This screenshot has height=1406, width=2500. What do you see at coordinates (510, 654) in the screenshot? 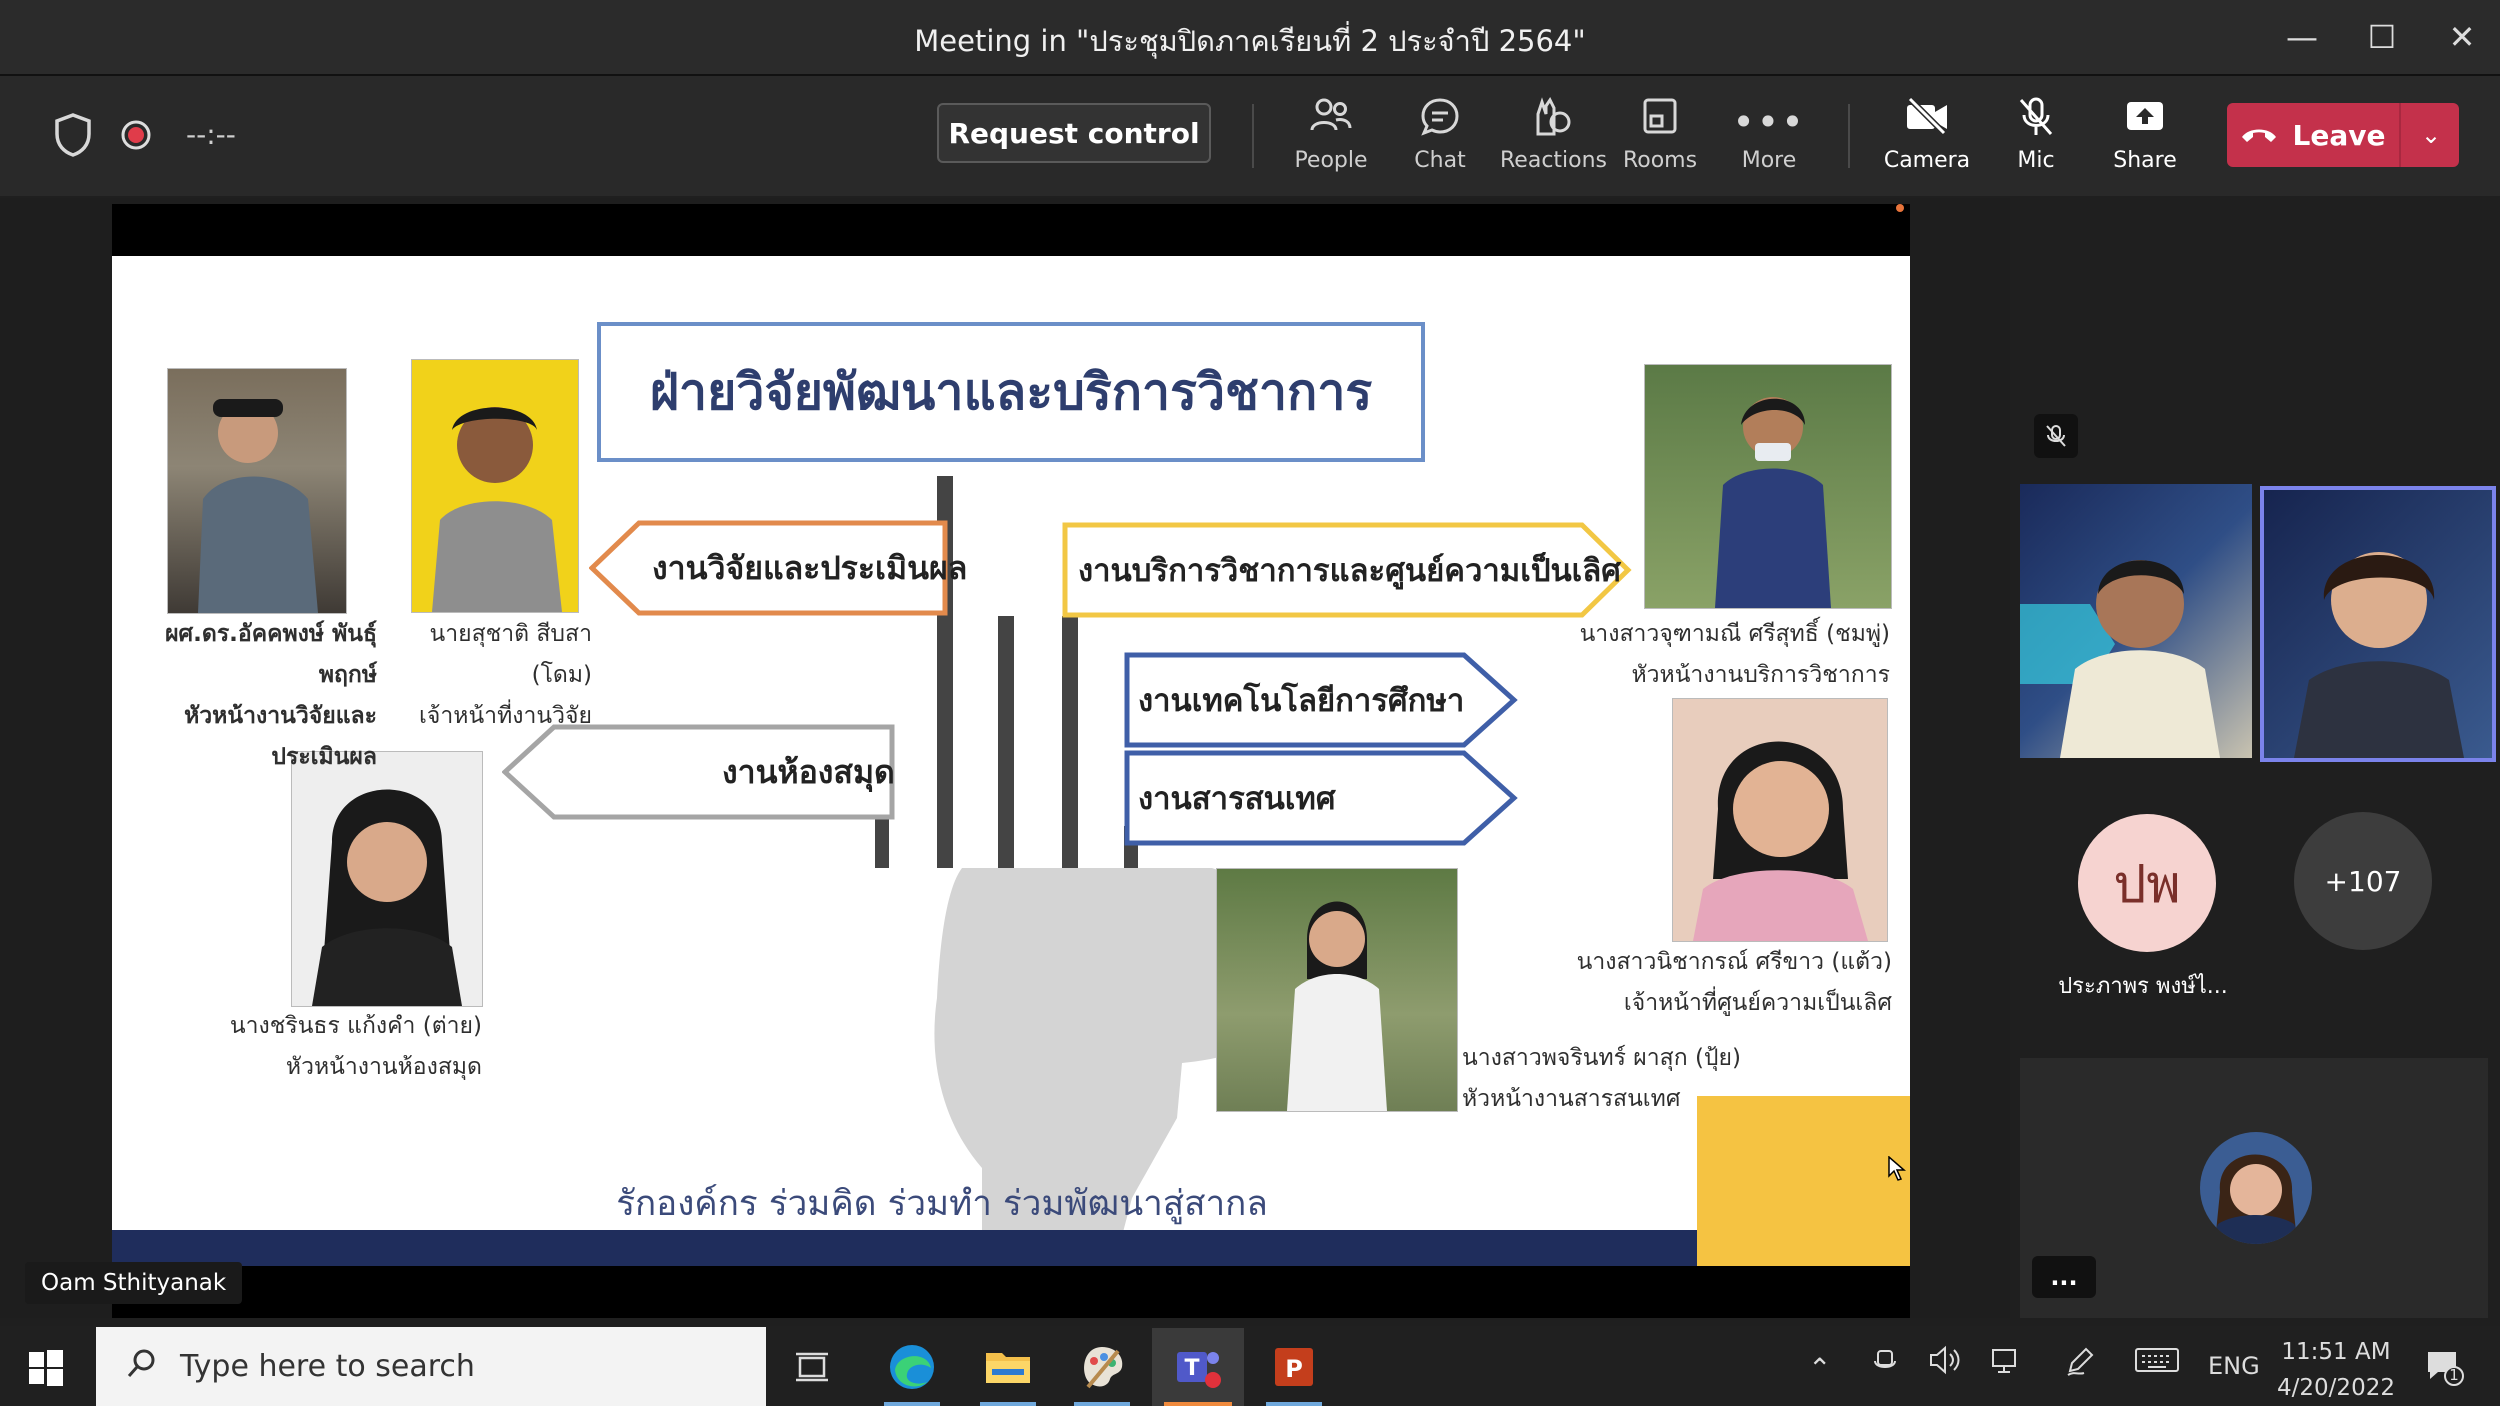
I see `person-name: นายสุชาติ สีบสา (โดม)` at bounding box center [510, 654].